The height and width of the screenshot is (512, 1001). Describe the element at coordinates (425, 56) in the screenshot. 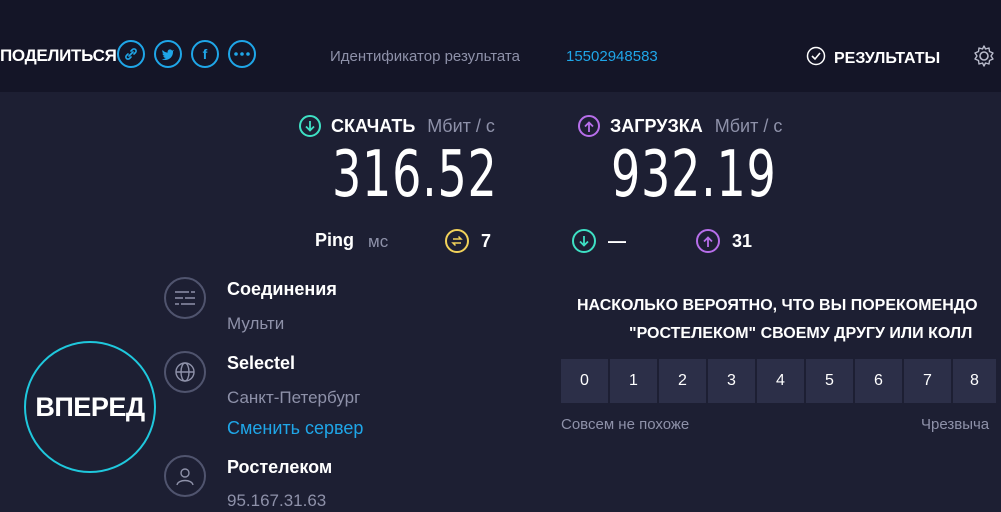

I see `result-id-label: Идентификатор результата` at that location.